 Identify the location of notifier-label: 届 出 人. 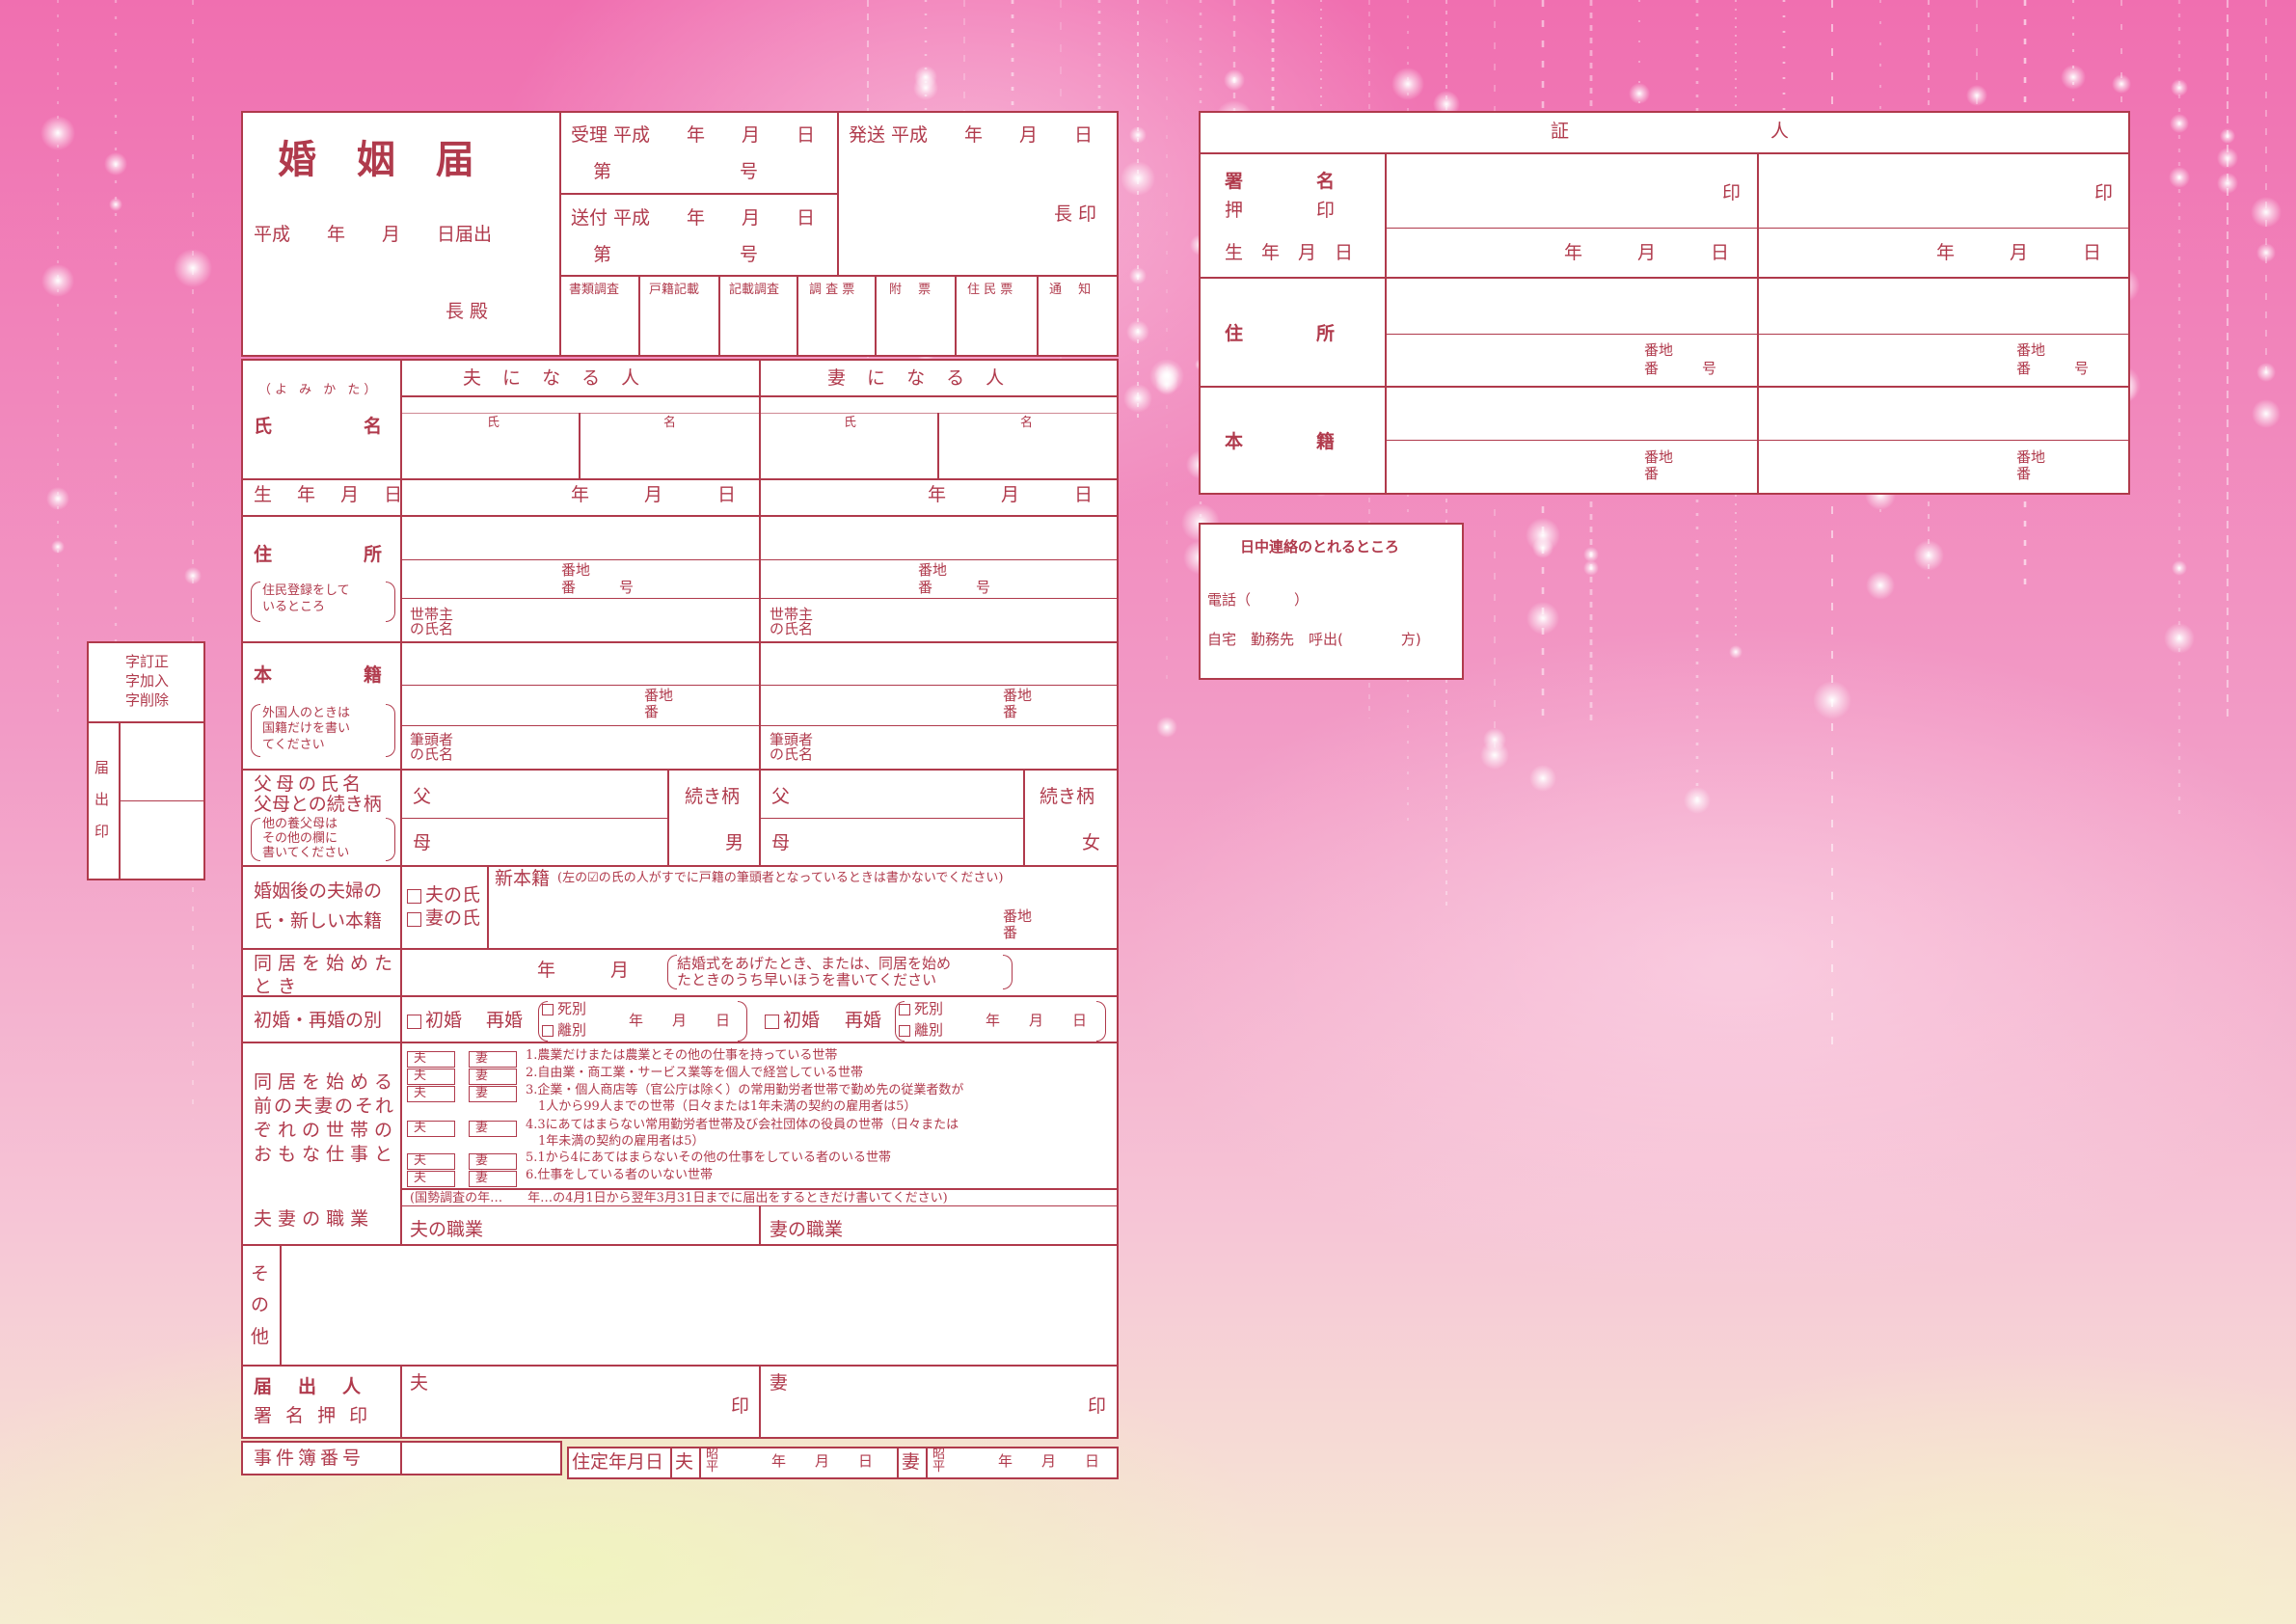
(309, 1386).